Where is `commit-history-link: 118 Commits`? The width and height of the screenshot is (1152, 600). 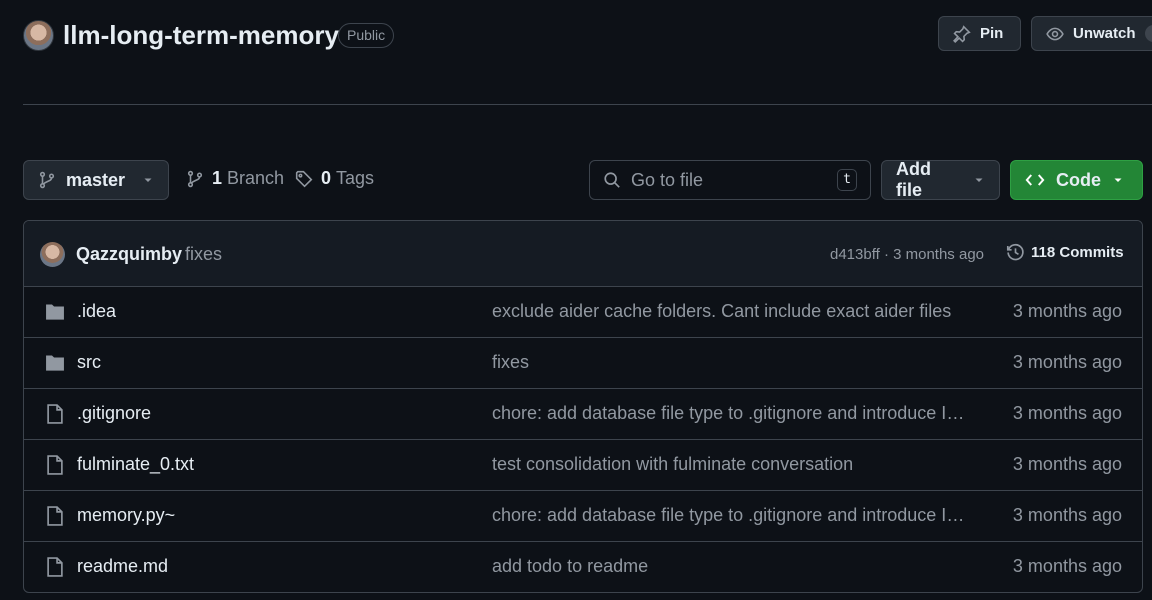 commit-history-link: 118 Commits is located at coordinates (1065, 252).